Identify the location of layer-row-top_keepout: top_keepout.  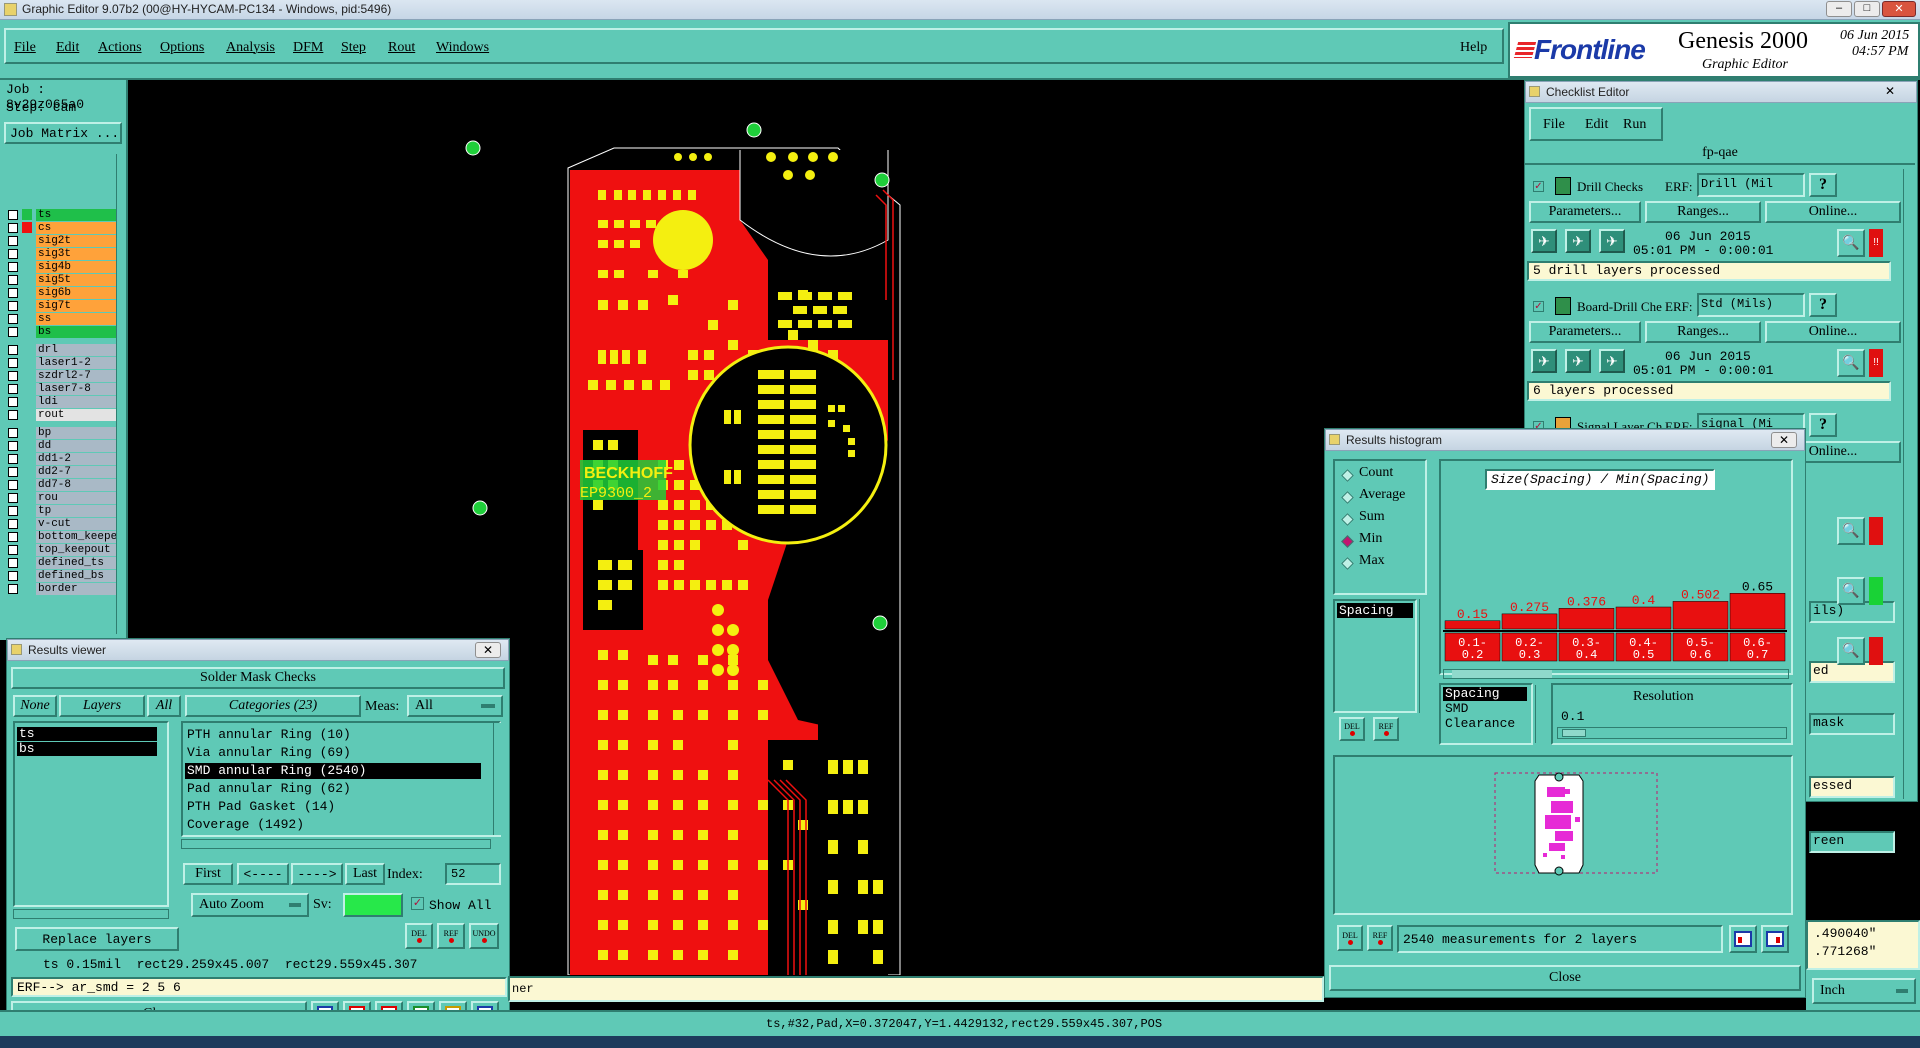
(65, 549).